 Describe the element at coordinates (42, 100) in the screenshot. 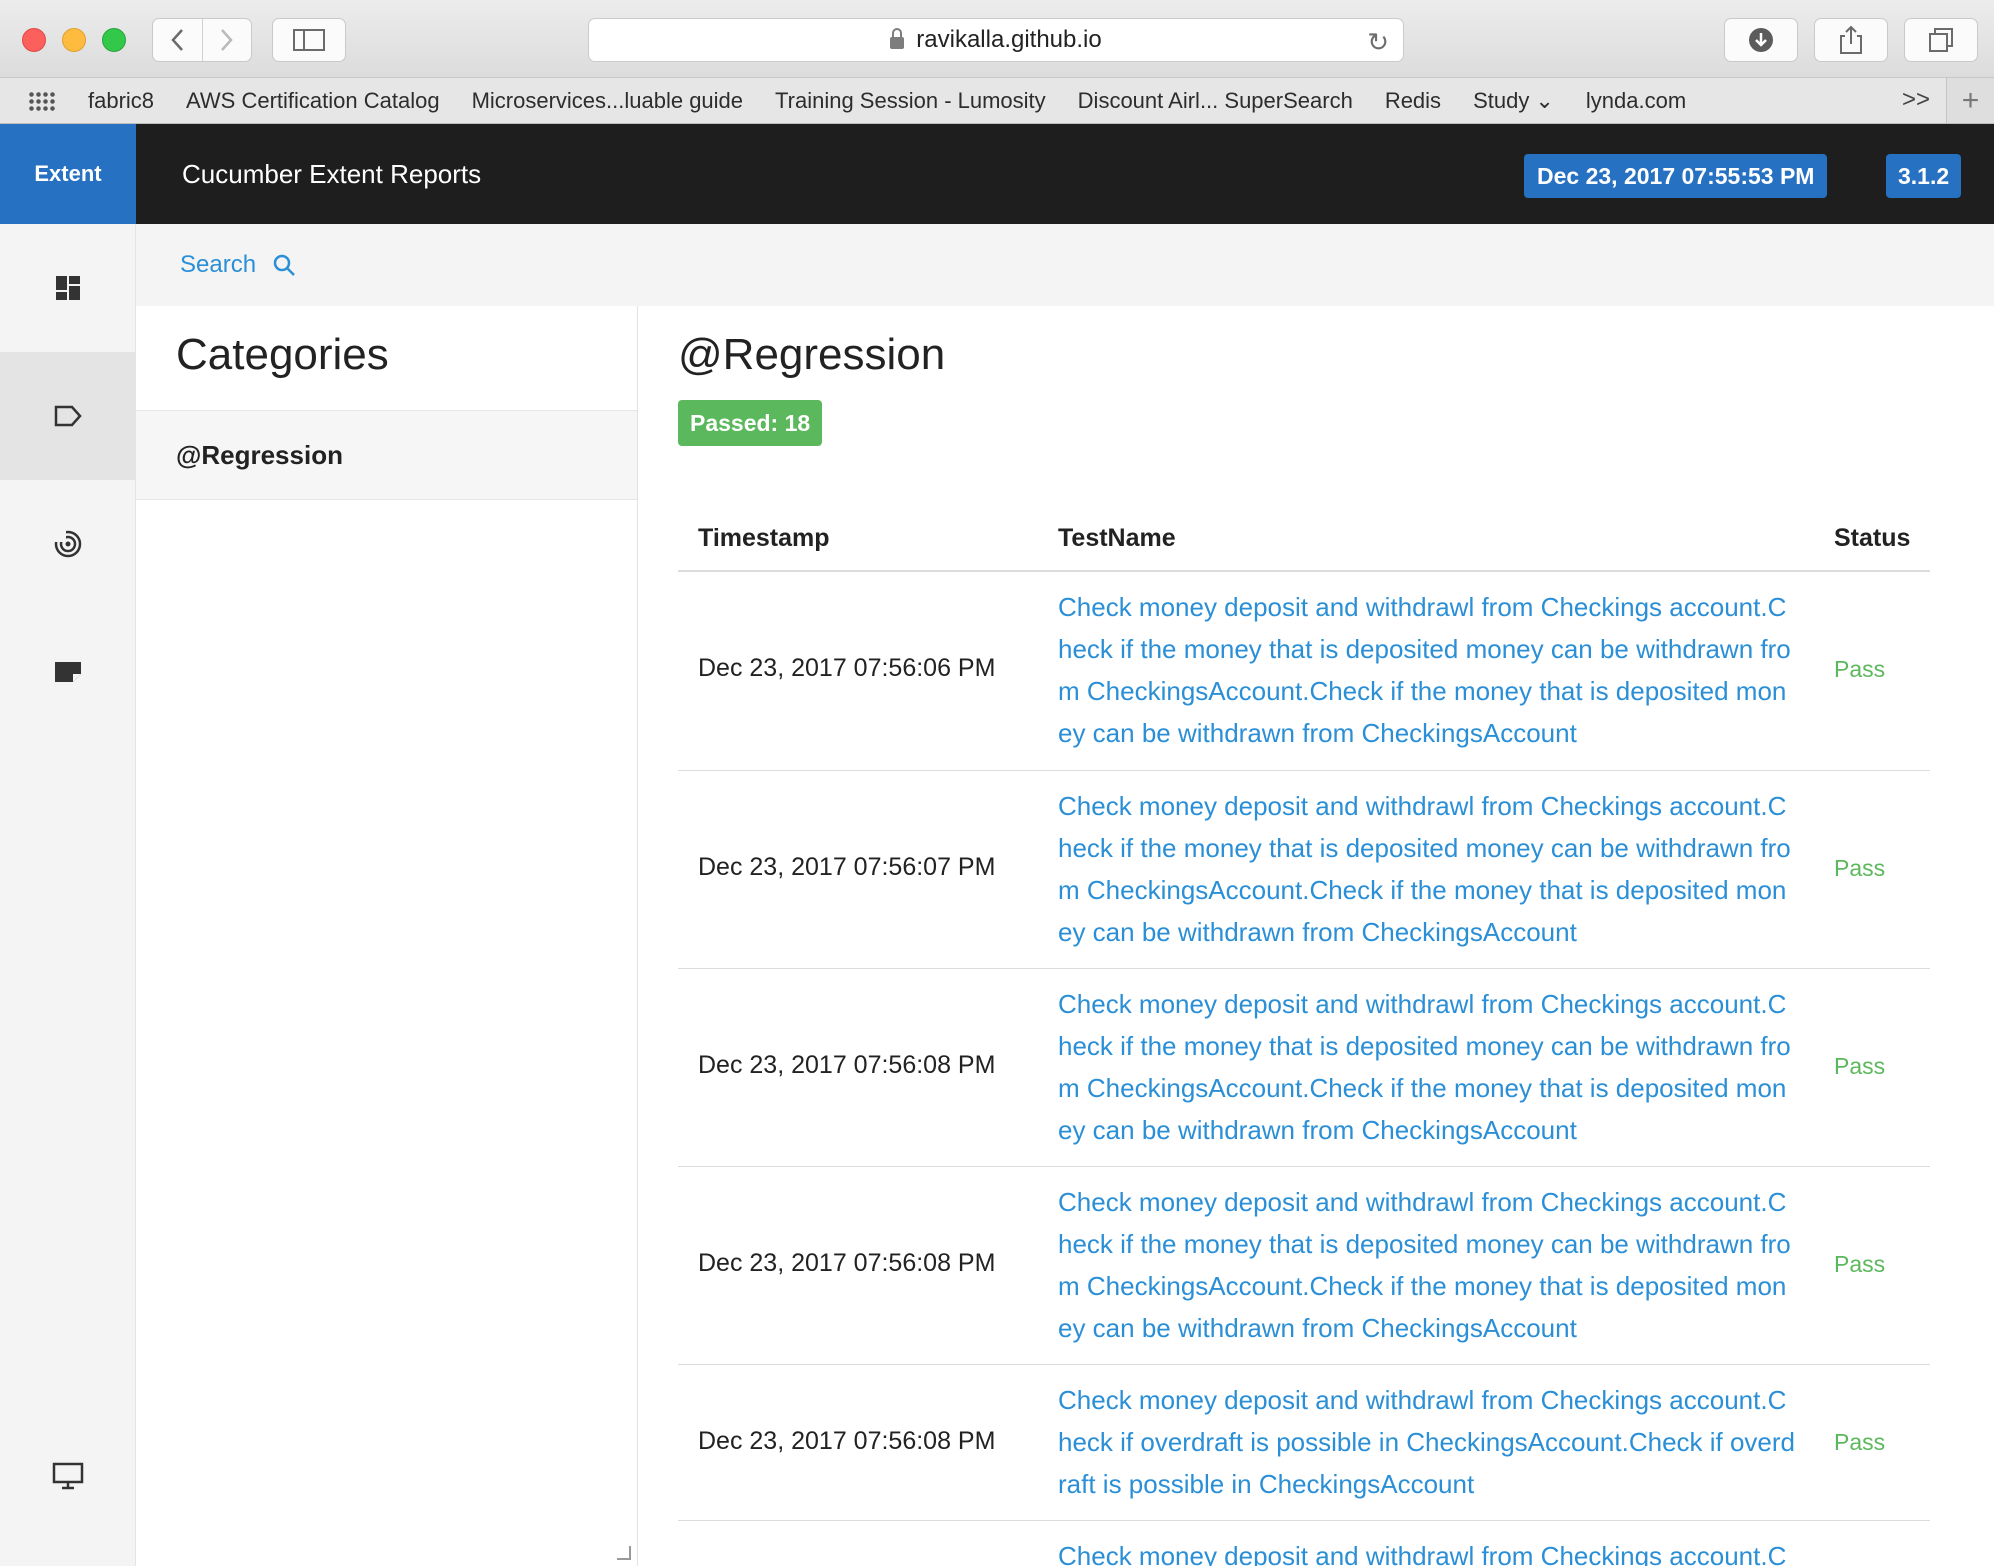

I see `top-sites-grid-icon` at that location.